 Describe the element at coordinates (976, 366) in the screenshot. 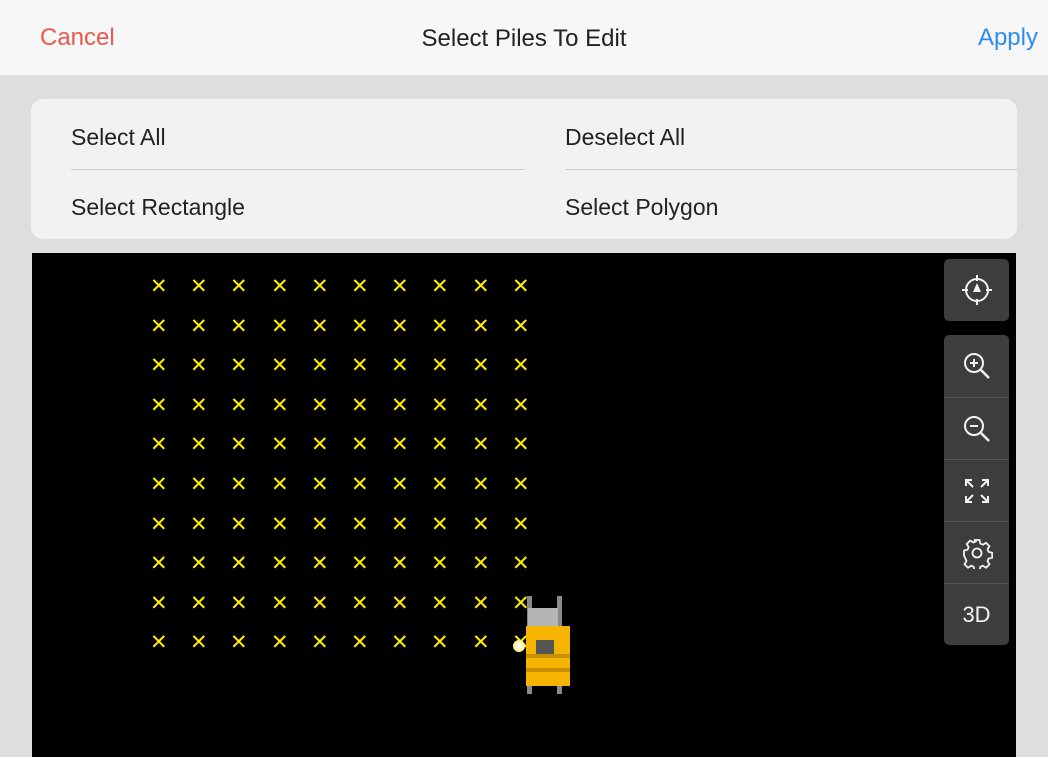

I see `zoom-in-button` at that location.